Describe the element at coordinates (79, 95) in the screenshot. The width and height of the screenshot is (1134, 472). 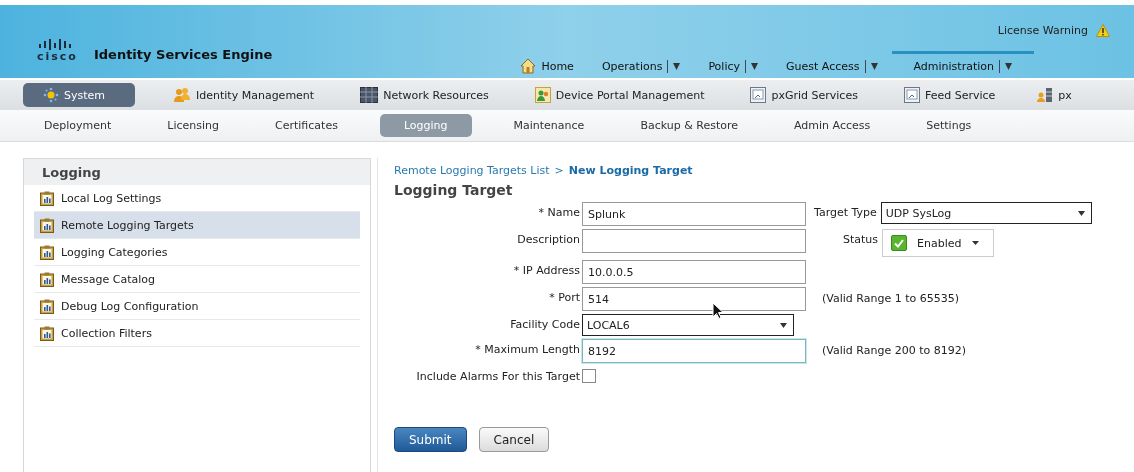
I see `section-tab: System` at that location.